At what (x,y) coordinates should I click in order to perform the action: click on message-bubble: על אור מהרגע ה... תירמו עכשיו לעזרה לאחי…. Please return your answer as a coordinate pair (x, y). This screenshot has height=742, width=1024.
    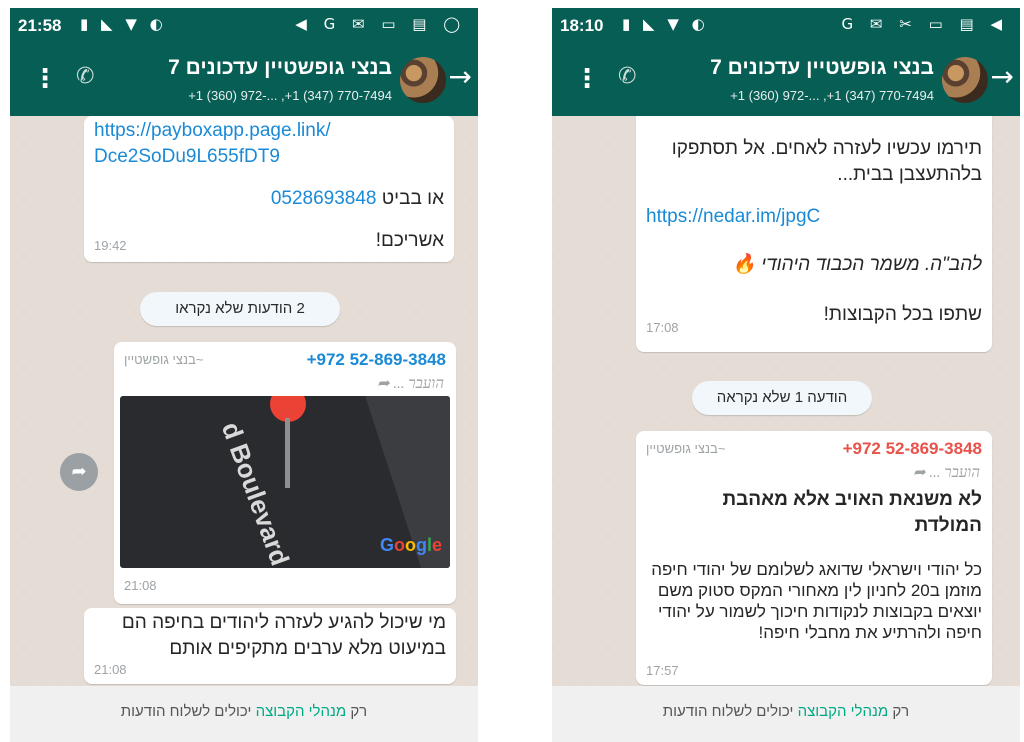
    Looking at the image, I should click on (814, 234).